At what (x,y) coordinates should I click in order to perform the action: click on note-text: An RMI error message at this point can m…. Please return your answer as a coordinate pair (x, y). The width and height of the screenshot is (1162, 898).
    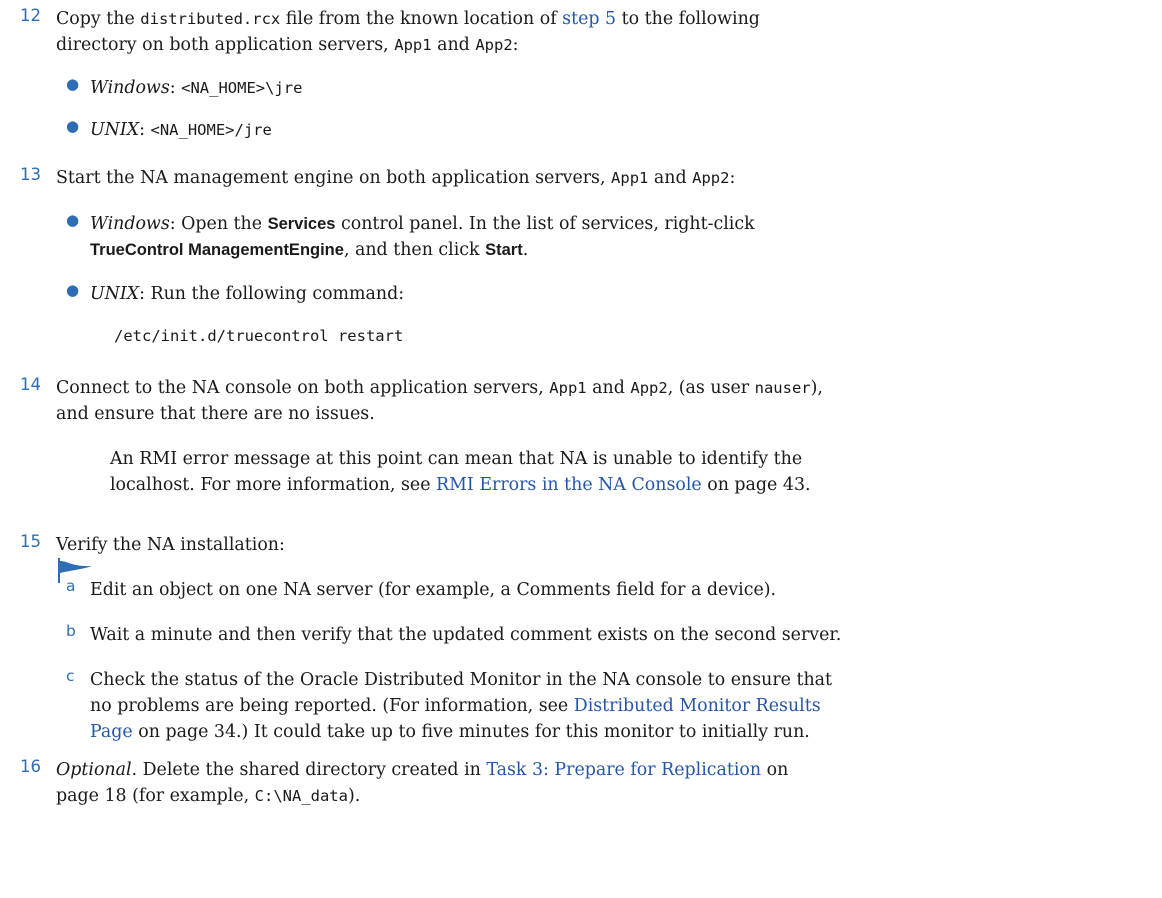
    Looking at the image, I should click on (460, 472).